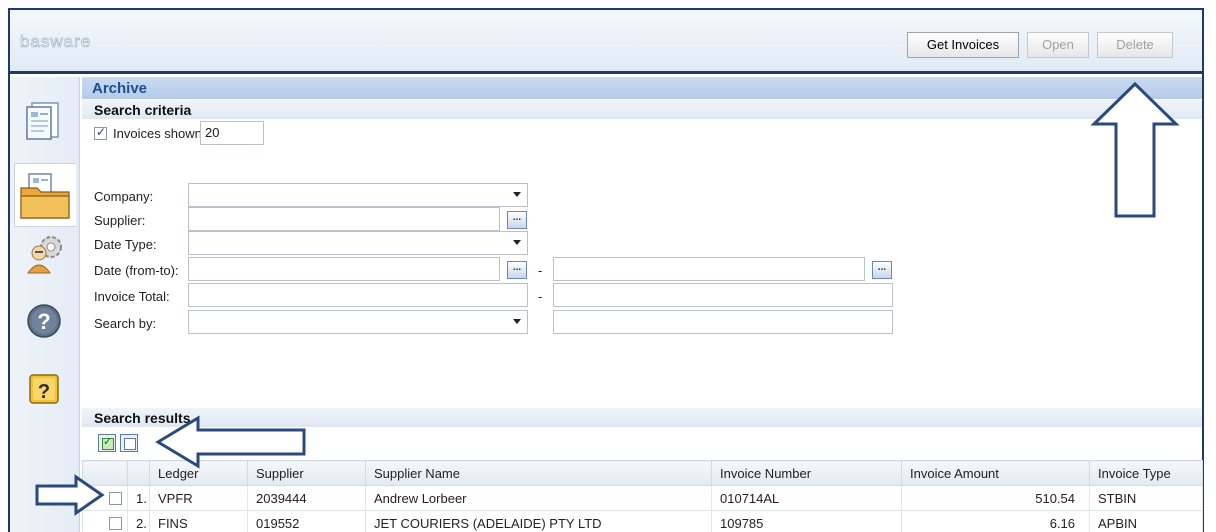  I want to click on column-header-ledger: Ledger, so click(198, 473).